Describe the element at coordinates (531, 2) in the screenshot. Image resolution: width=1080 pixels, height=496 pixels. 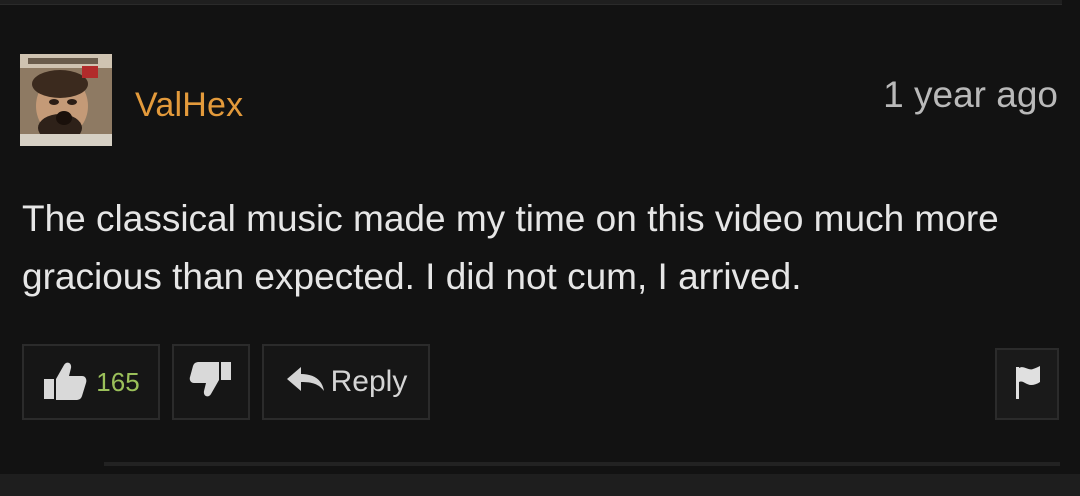
I see `top-divider` at that location.